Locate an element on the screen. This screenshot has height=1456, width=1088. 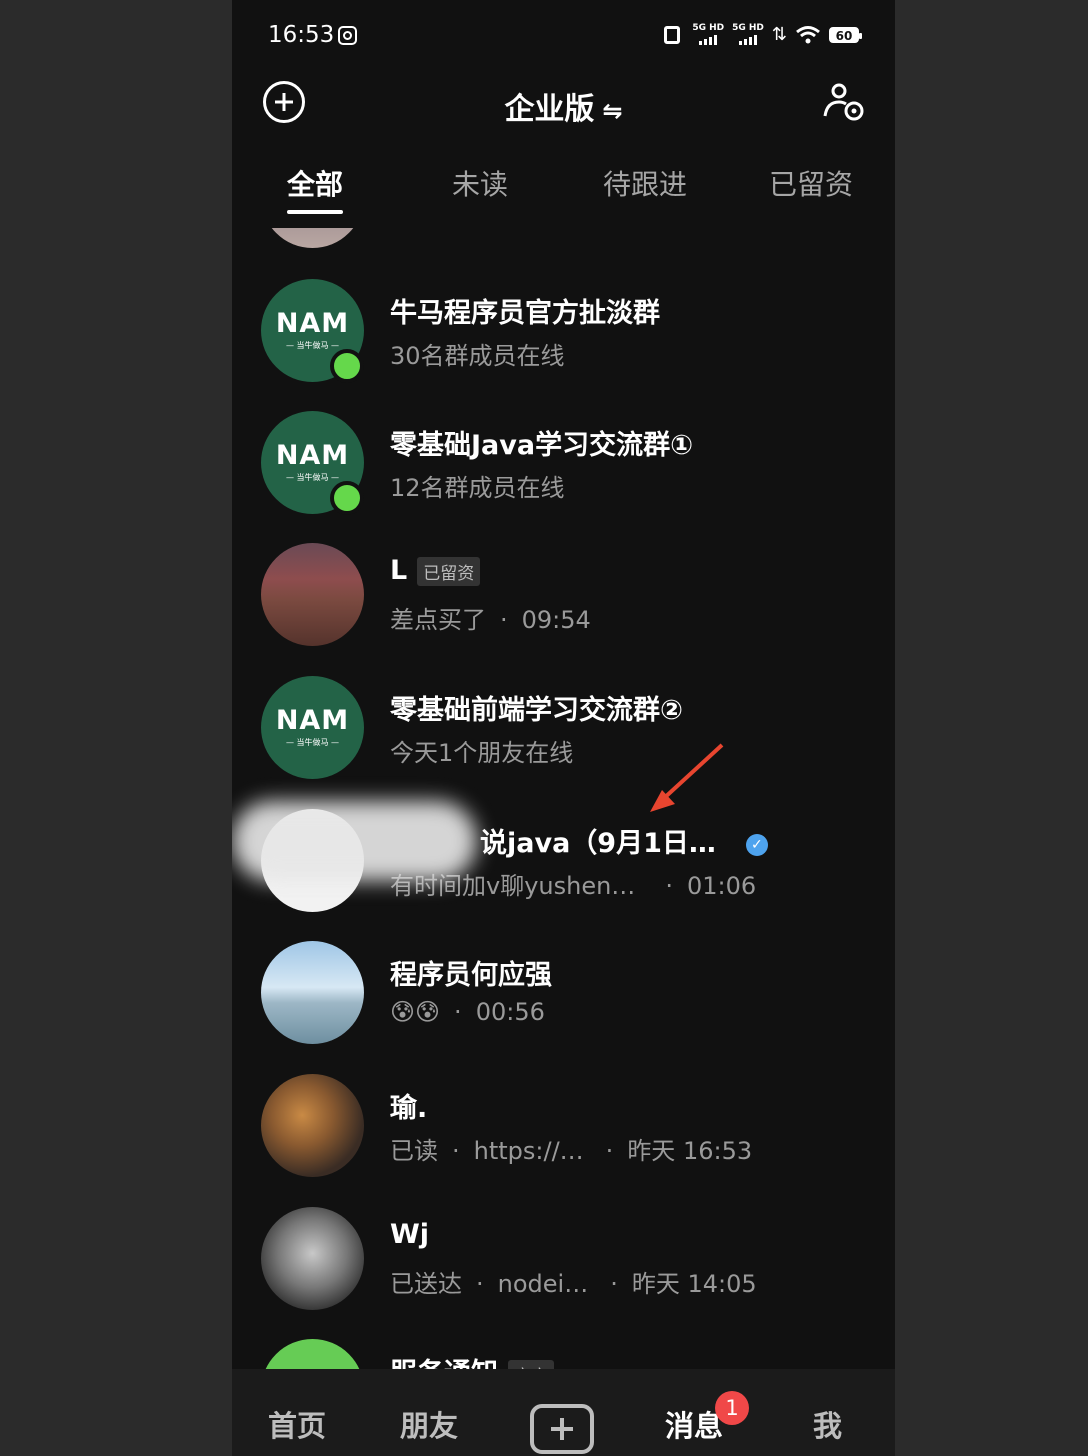
unread-badge: 1 is located at coordinates (732, 1408).